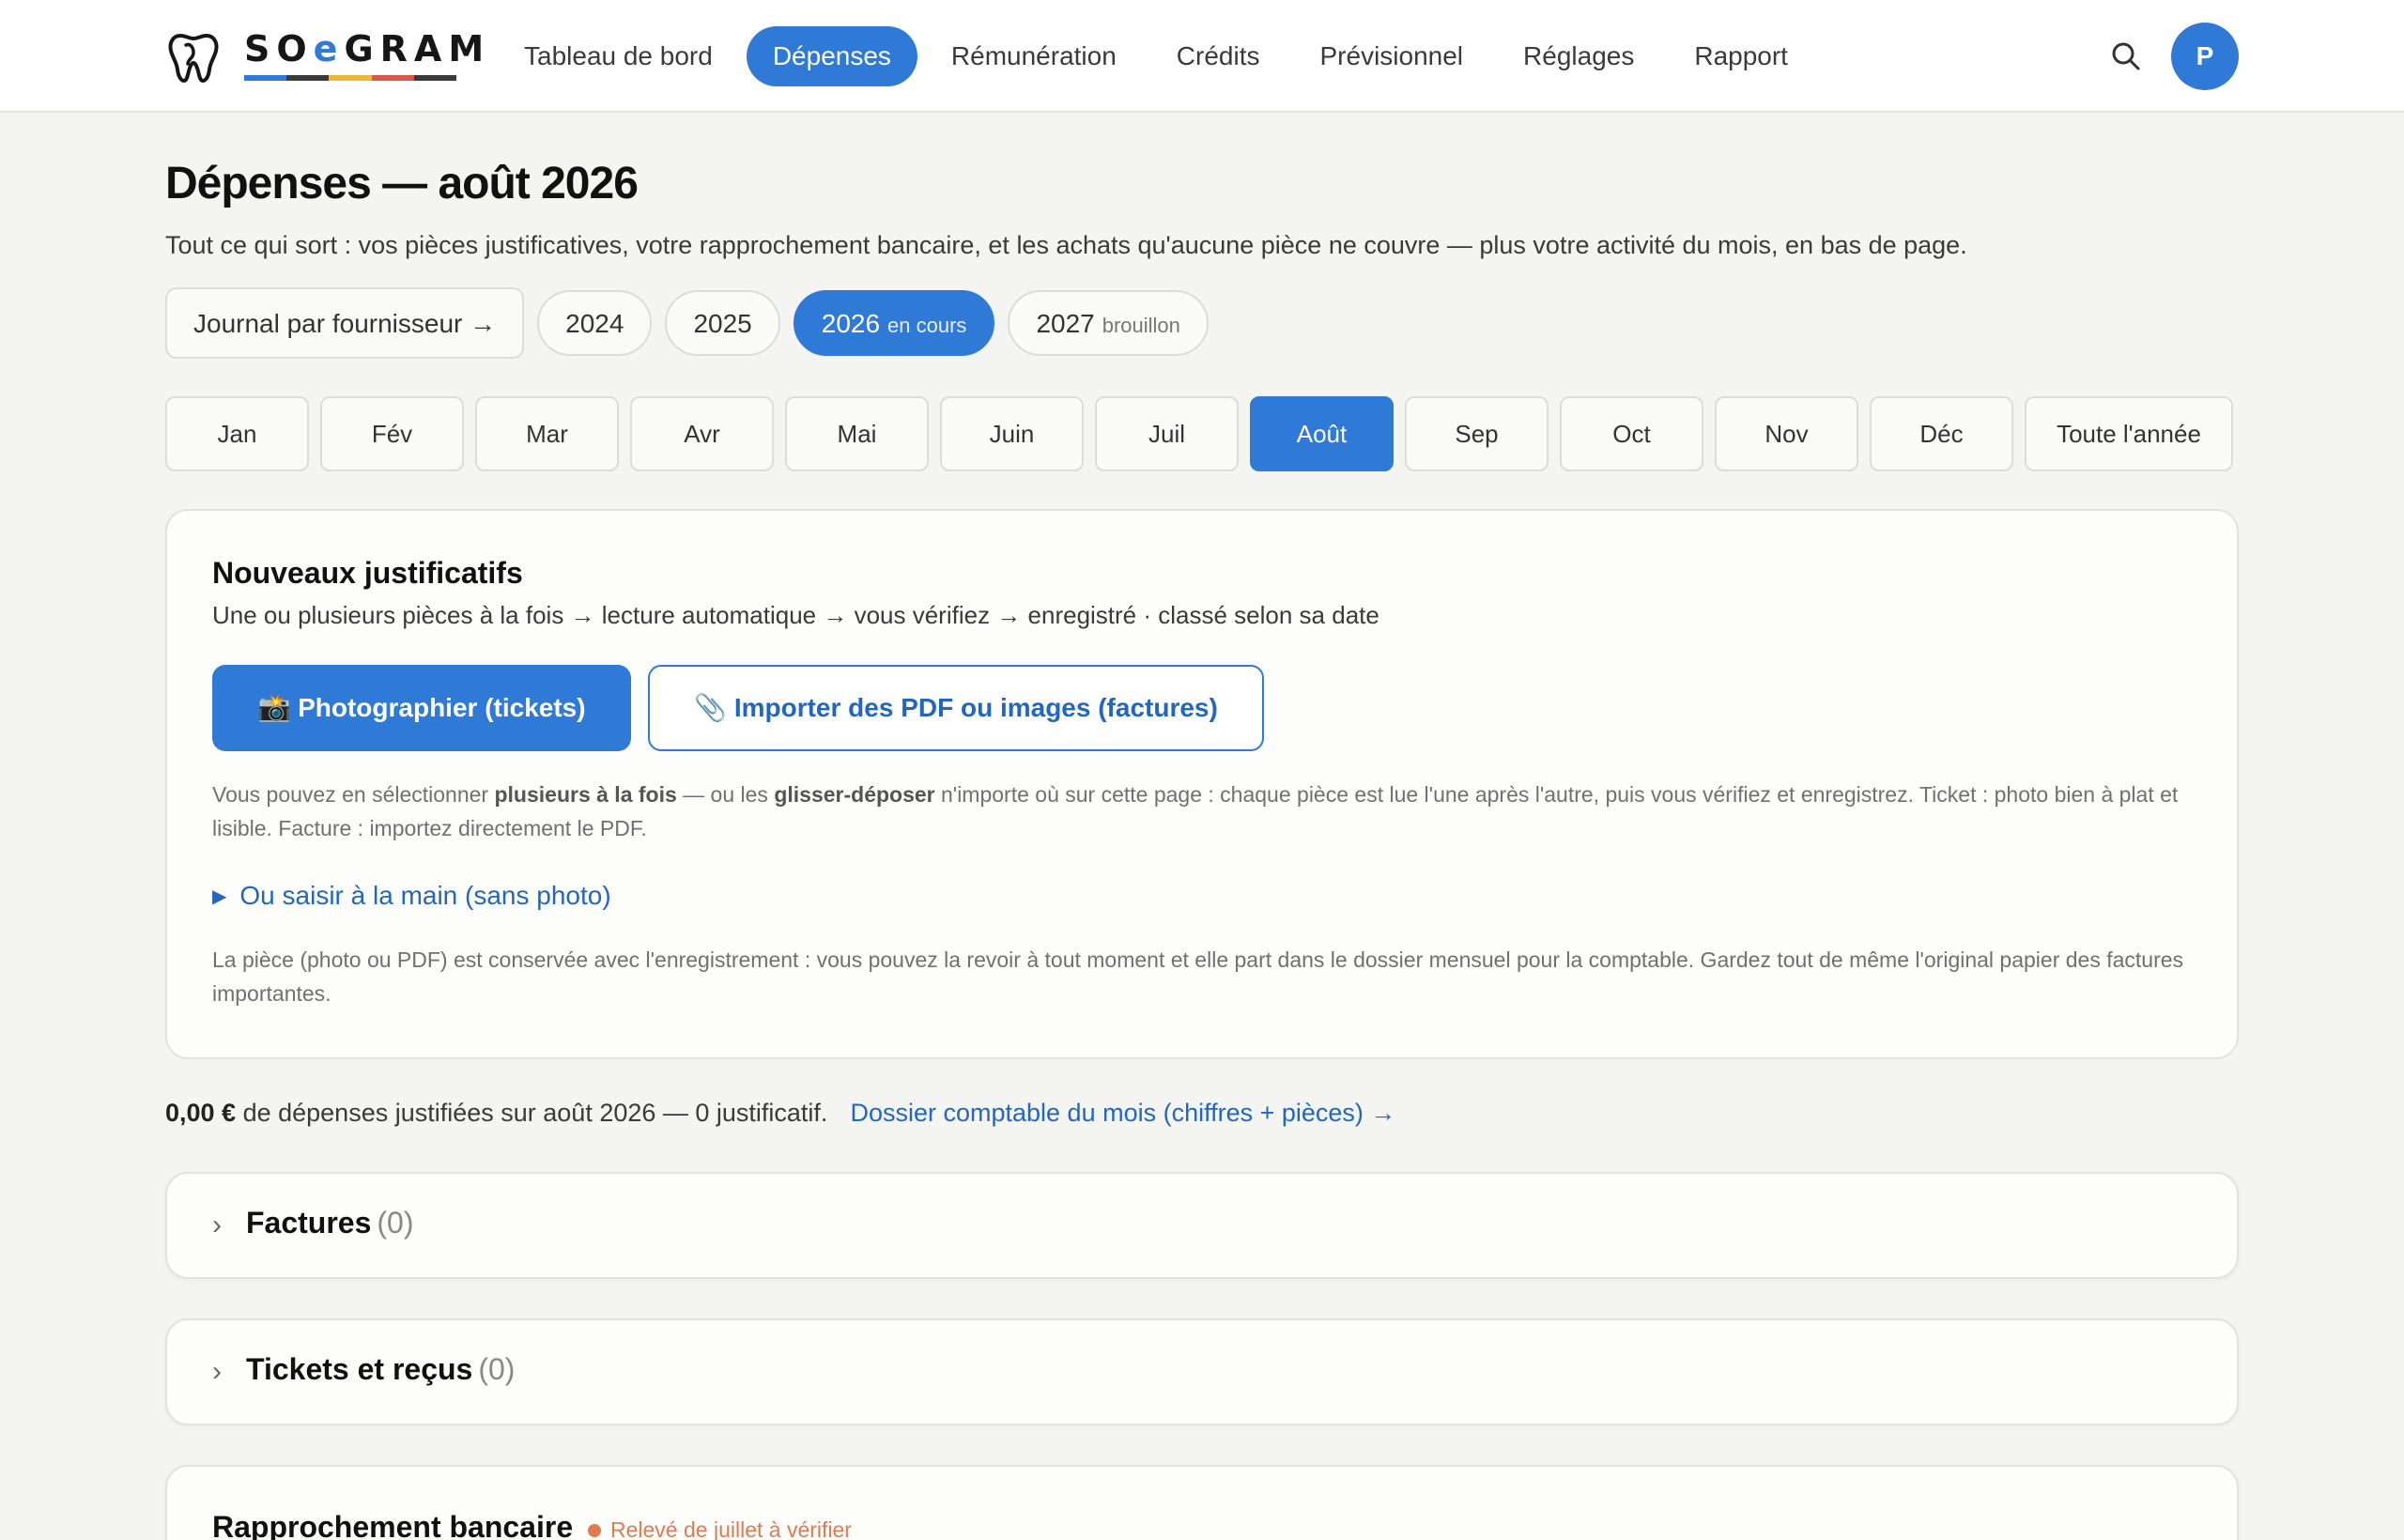 Image resolution: width=2404 pixels, height=1540 pixels. Describe the element at coordinates (402, 183) in the screenshot. I see `page-title: Dépenses — août 2026` at that location.